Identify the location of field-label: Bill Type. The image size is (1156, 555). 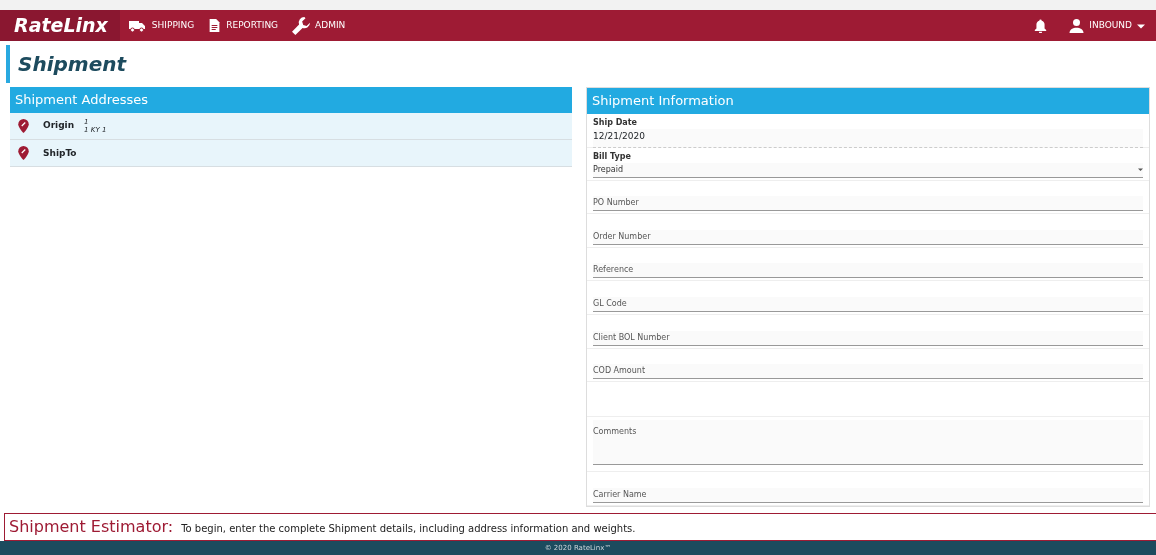
(612, 156).